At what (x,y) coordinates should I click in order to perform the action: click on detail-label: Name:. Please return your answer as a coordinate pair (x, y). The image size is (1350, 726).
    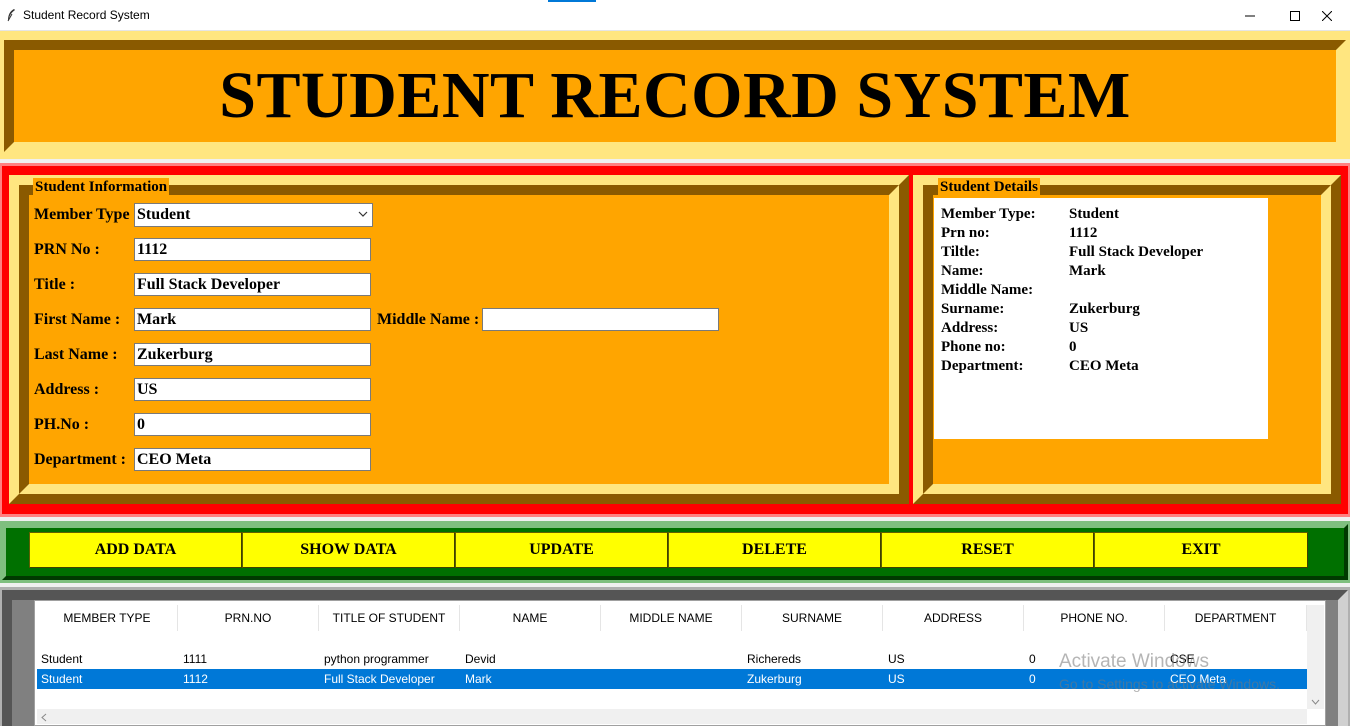
    Looking at the image, I should click on (962, 271).